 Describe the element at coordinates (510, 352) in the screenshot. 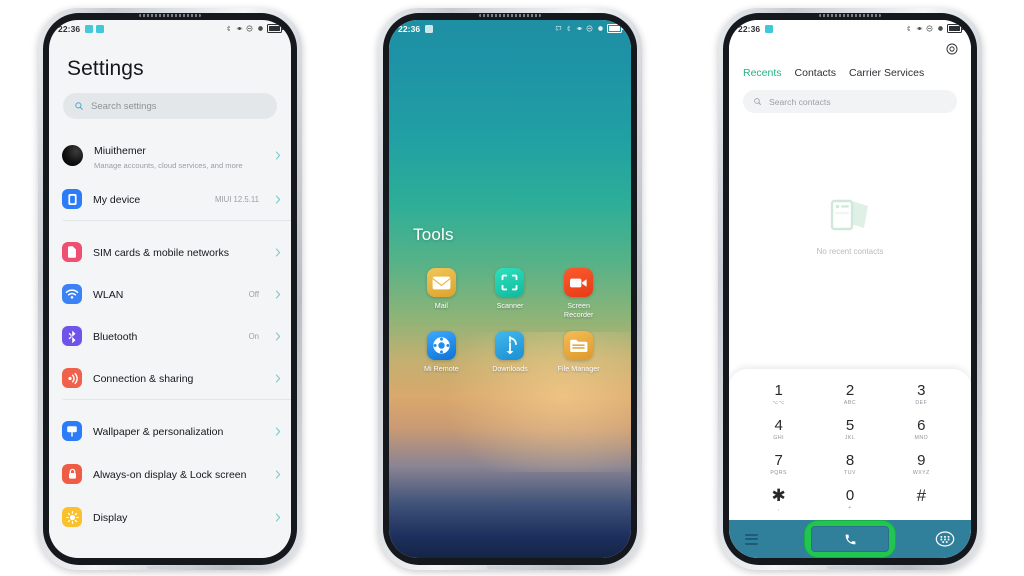

I see `app-icon-downloads: Downloads` at that location.